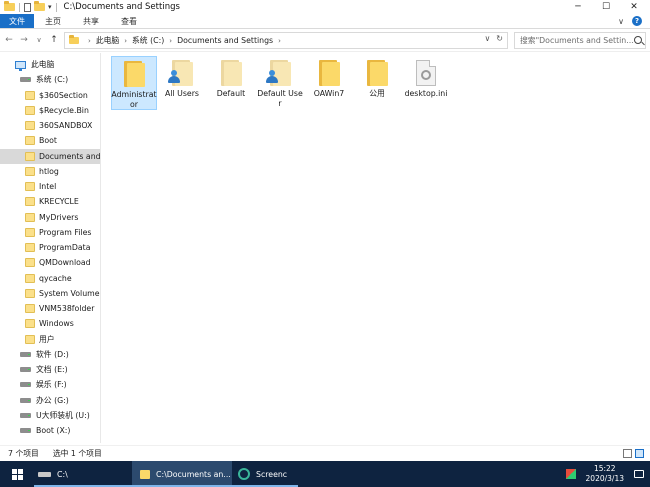 This screenshot has width=650, height=487. I want to click on large-icons-view-icon, so click(639, 453).